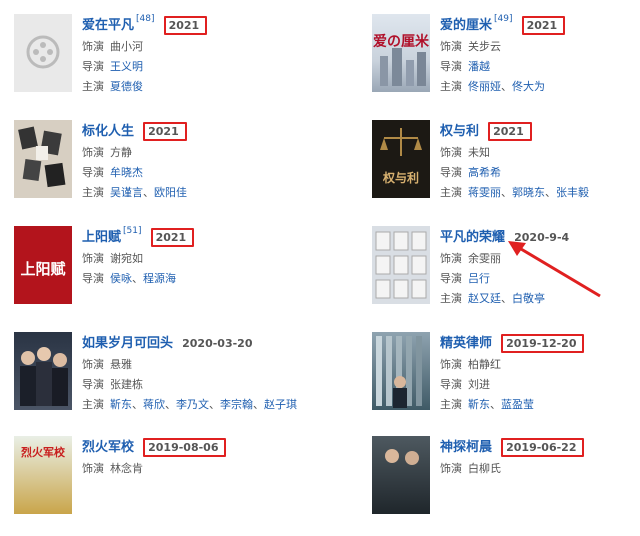 This screenshot has width=640, height=536. I want to click on poster-title-text: 权与利, so click(400, 177).